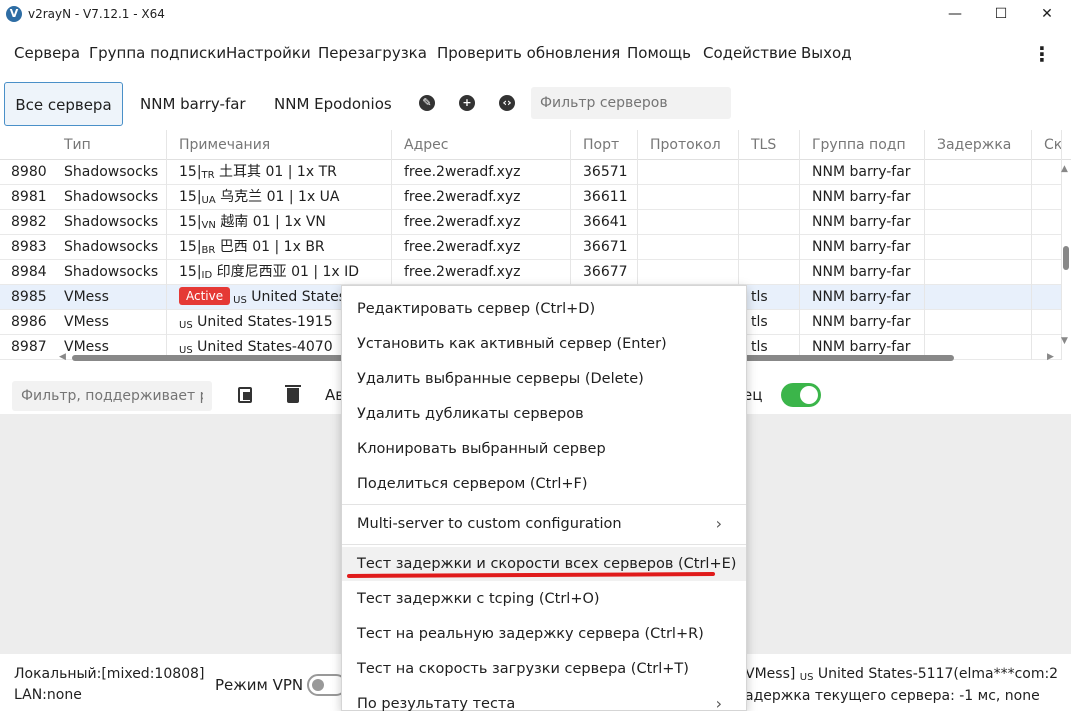 This screenshot has width=1071, height=711. What do you see at coordinates (63, 104) in the screenshot?
I see `tab-all-servers: Все сервера` at bounding box center [63, 104].